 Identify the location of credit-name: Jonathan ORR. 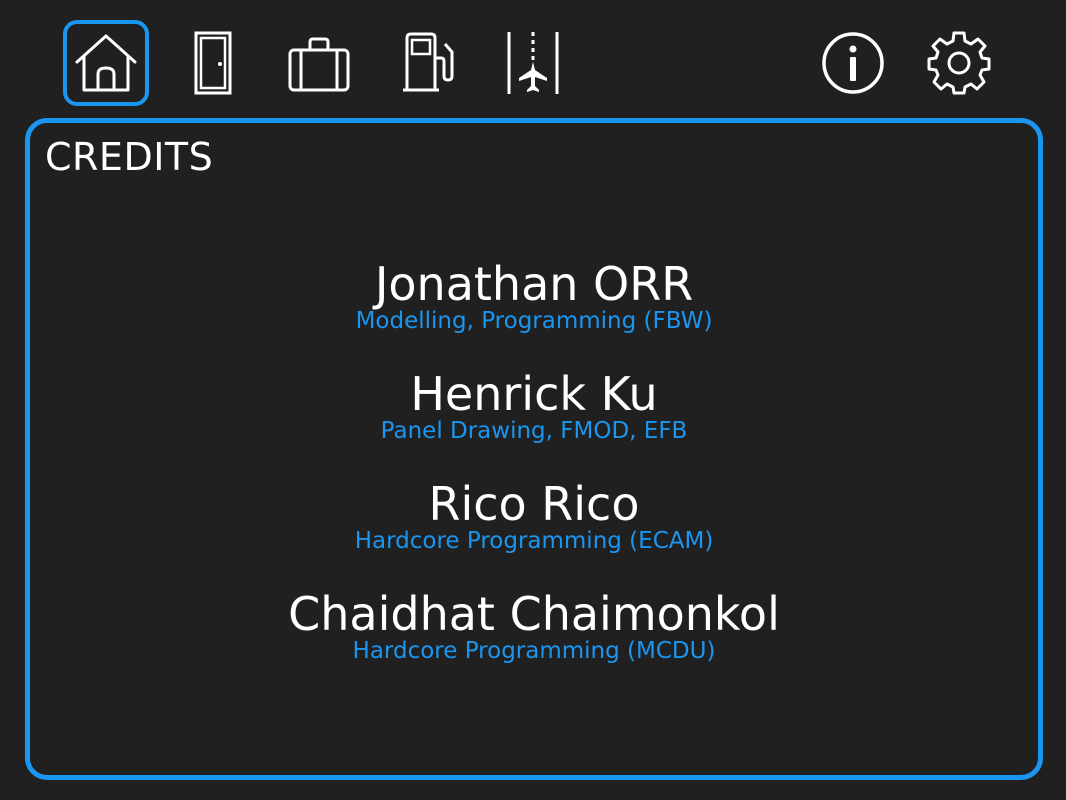
(534, 284).